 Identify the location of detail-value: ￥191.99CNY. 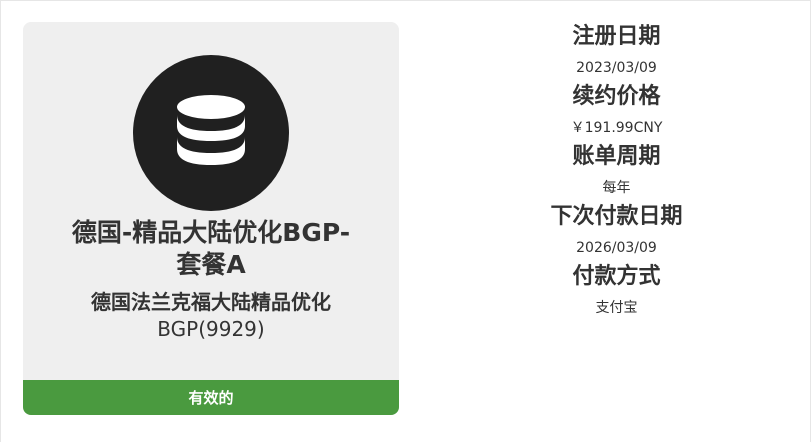
(616, 128).